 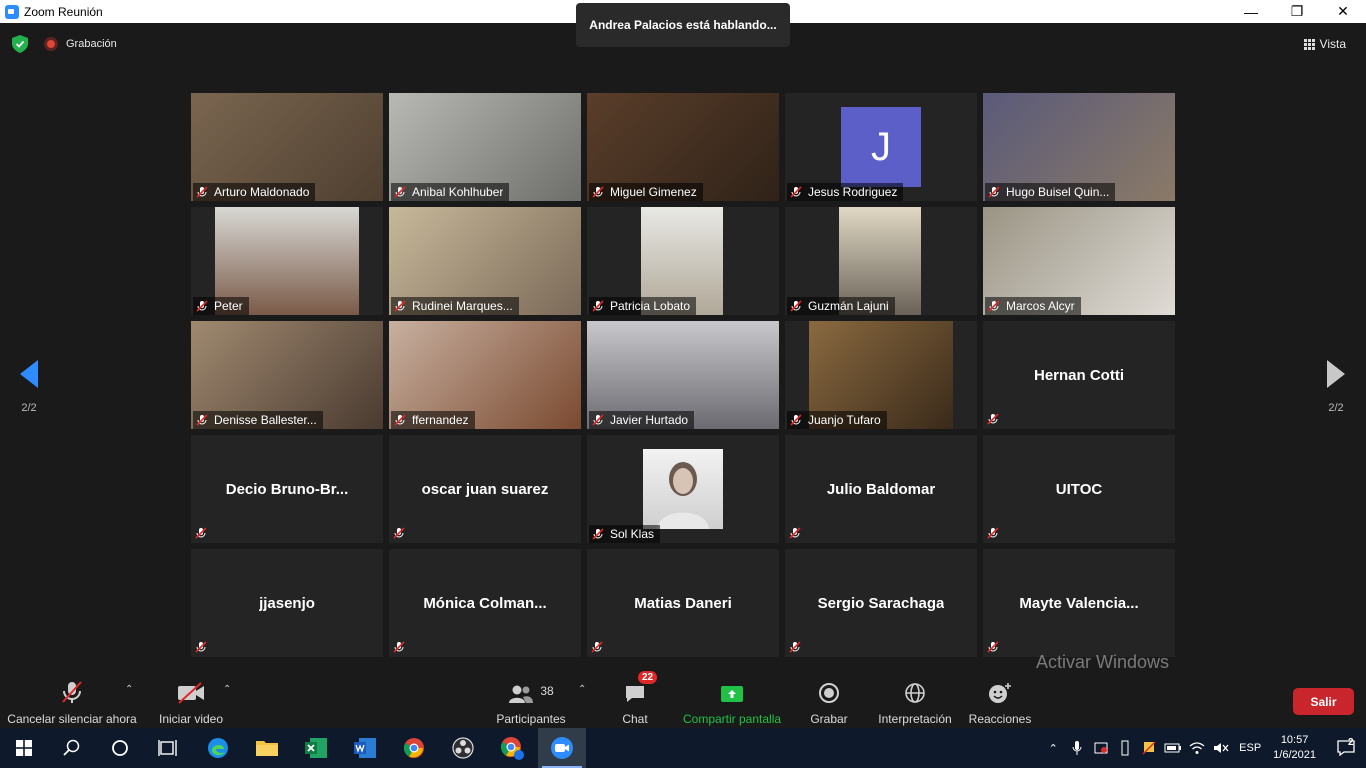 What do you see at coordinates (683, 375) in the screenshot?
I see `participant-tile: Javier Hurtado` at bounding box center [683, 375].